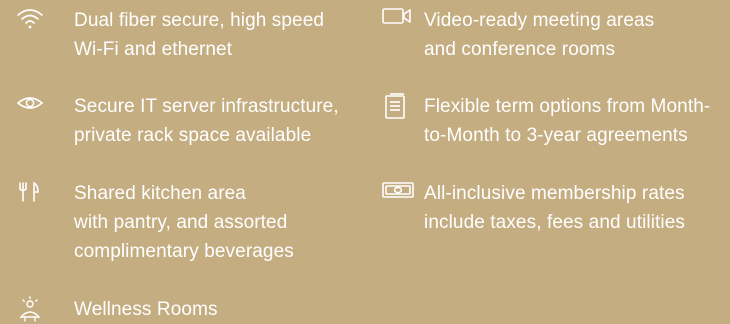  What do you see at coordinates (146, 309) in the screenshot?
I see `feature-wellness-line-1: Wellness Rooms` at bounding box center [146, 309].